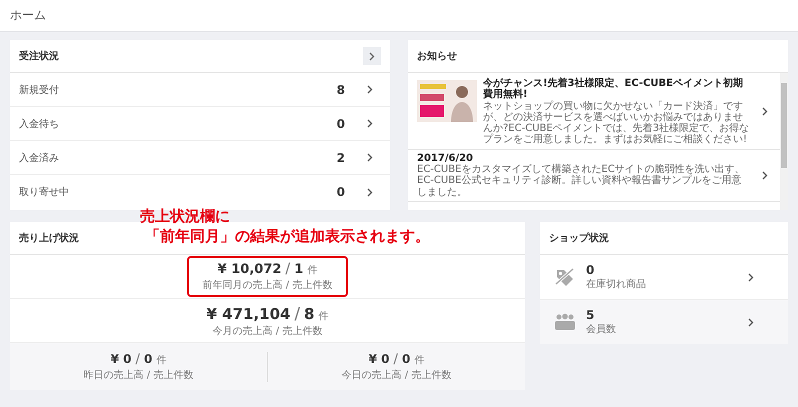  What do you see at coordinates (616, 284) in the screenshot?
I see `shop-caption: 在庫切れ商品` at bounding box center [616, 284].